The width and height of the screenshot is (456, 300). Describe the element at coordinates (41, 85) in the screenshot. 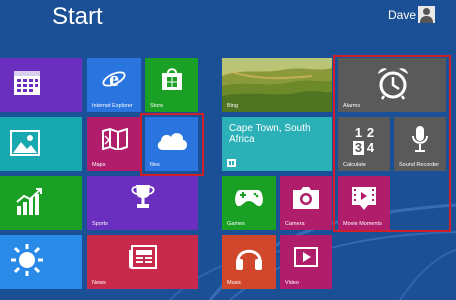

I see `tile-calendar` at that location.